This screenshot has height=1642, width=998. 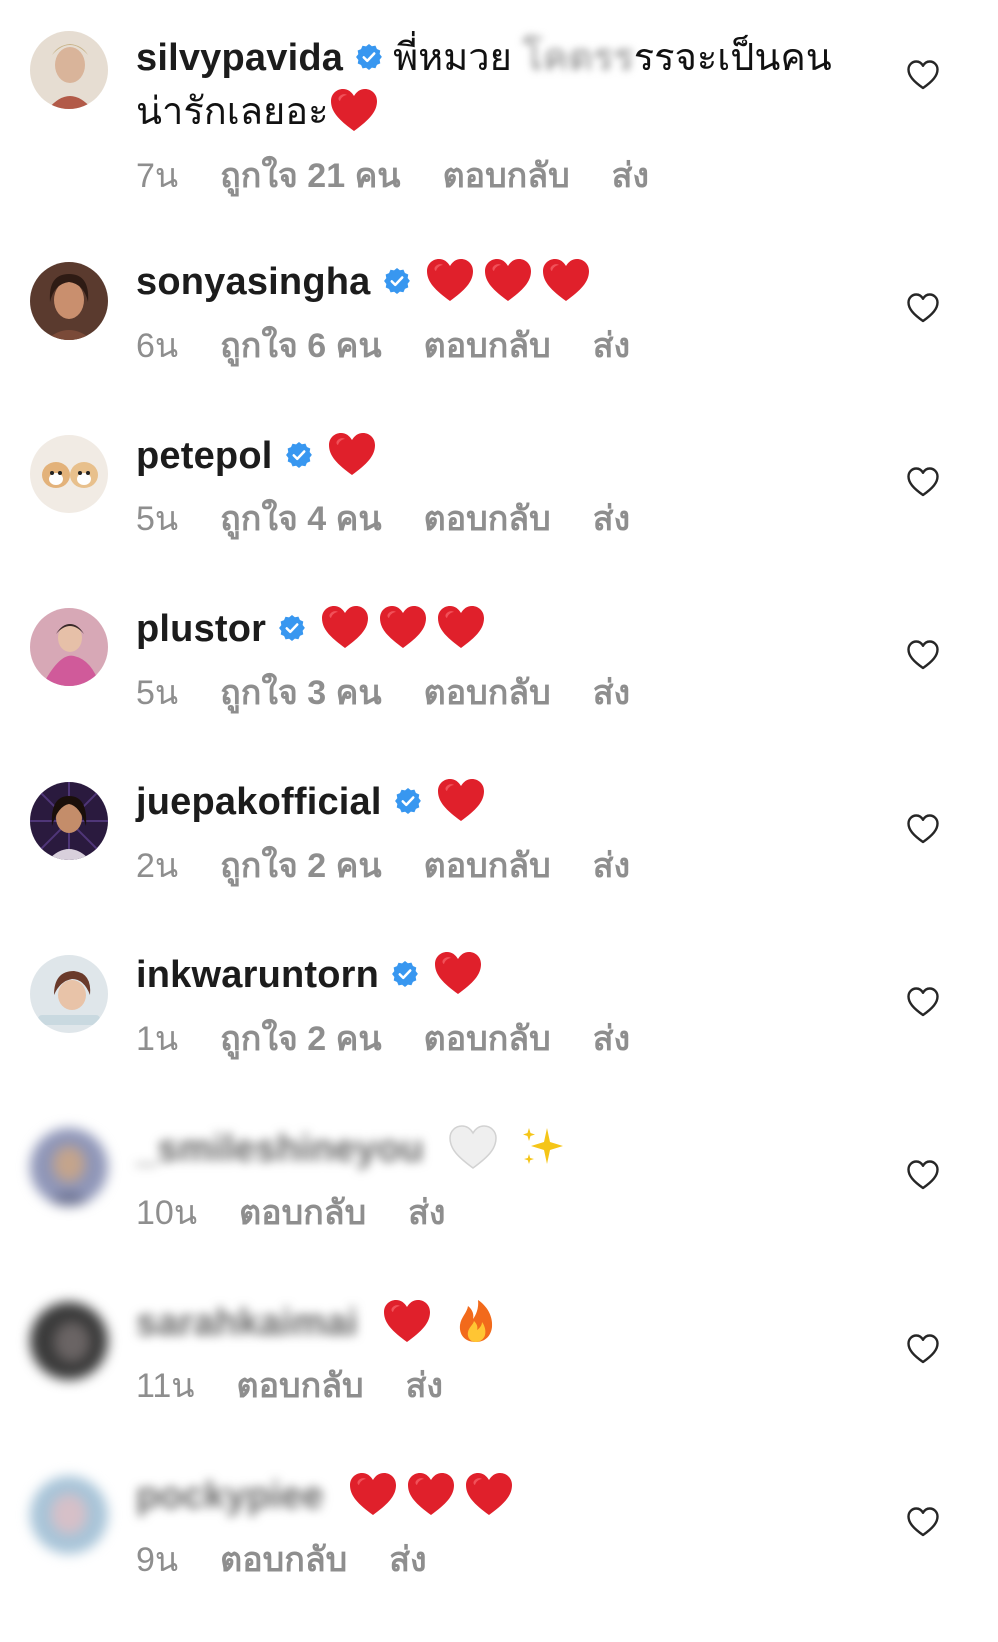 I want to click on comment-text: น่ารักเลยอะ, so click(x=232, y=112).